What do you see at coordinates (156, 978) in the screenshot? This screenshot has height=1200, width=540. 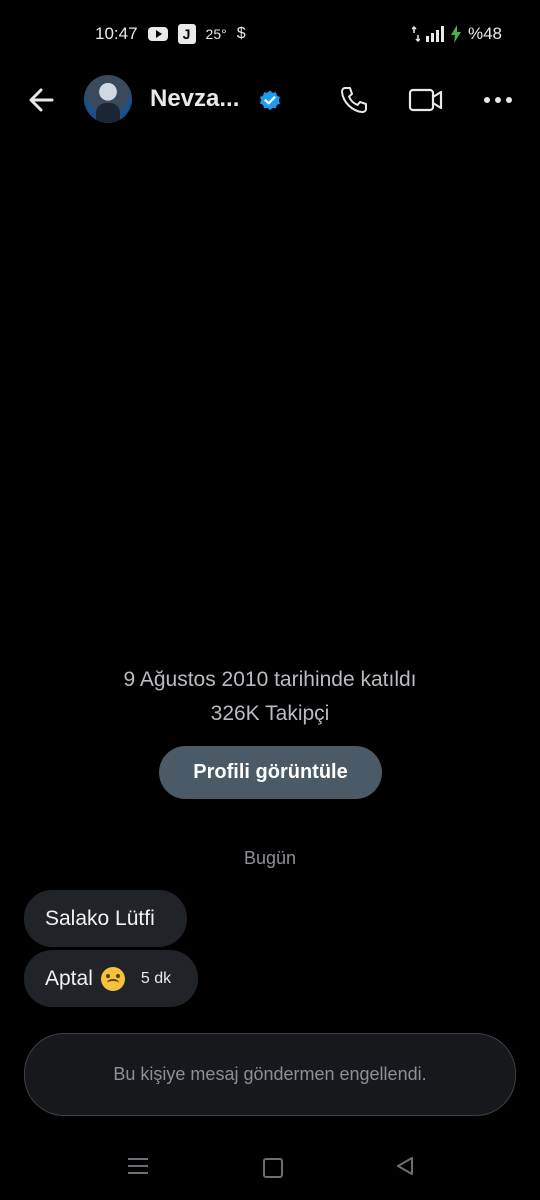 I see `message-time: 5 dk` at bounding box center [156, 978].